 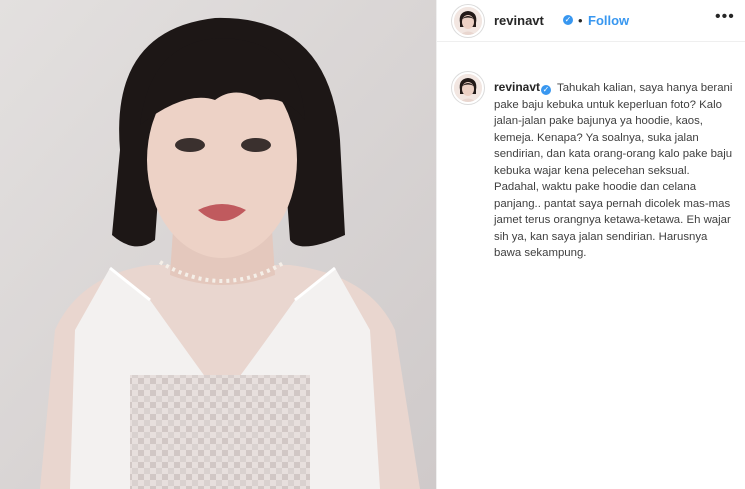 What do you see at coordinates (519, 20) in the screenshot?
I see `header-username: revinavt` at bounding box center [519, 20].